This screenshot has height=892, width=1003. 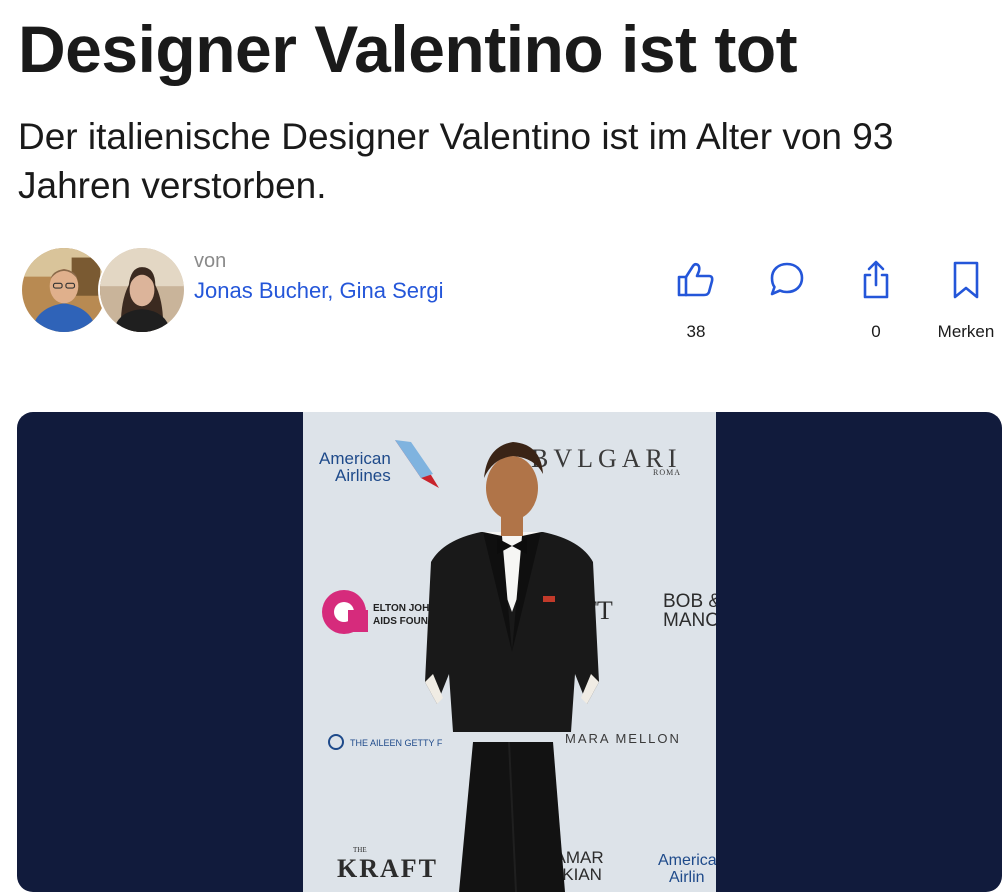 What do you see at coordinates (687, 860) in the screenshot?
I see `sponsor-logo-text: America` at bounding box center [687, 860].